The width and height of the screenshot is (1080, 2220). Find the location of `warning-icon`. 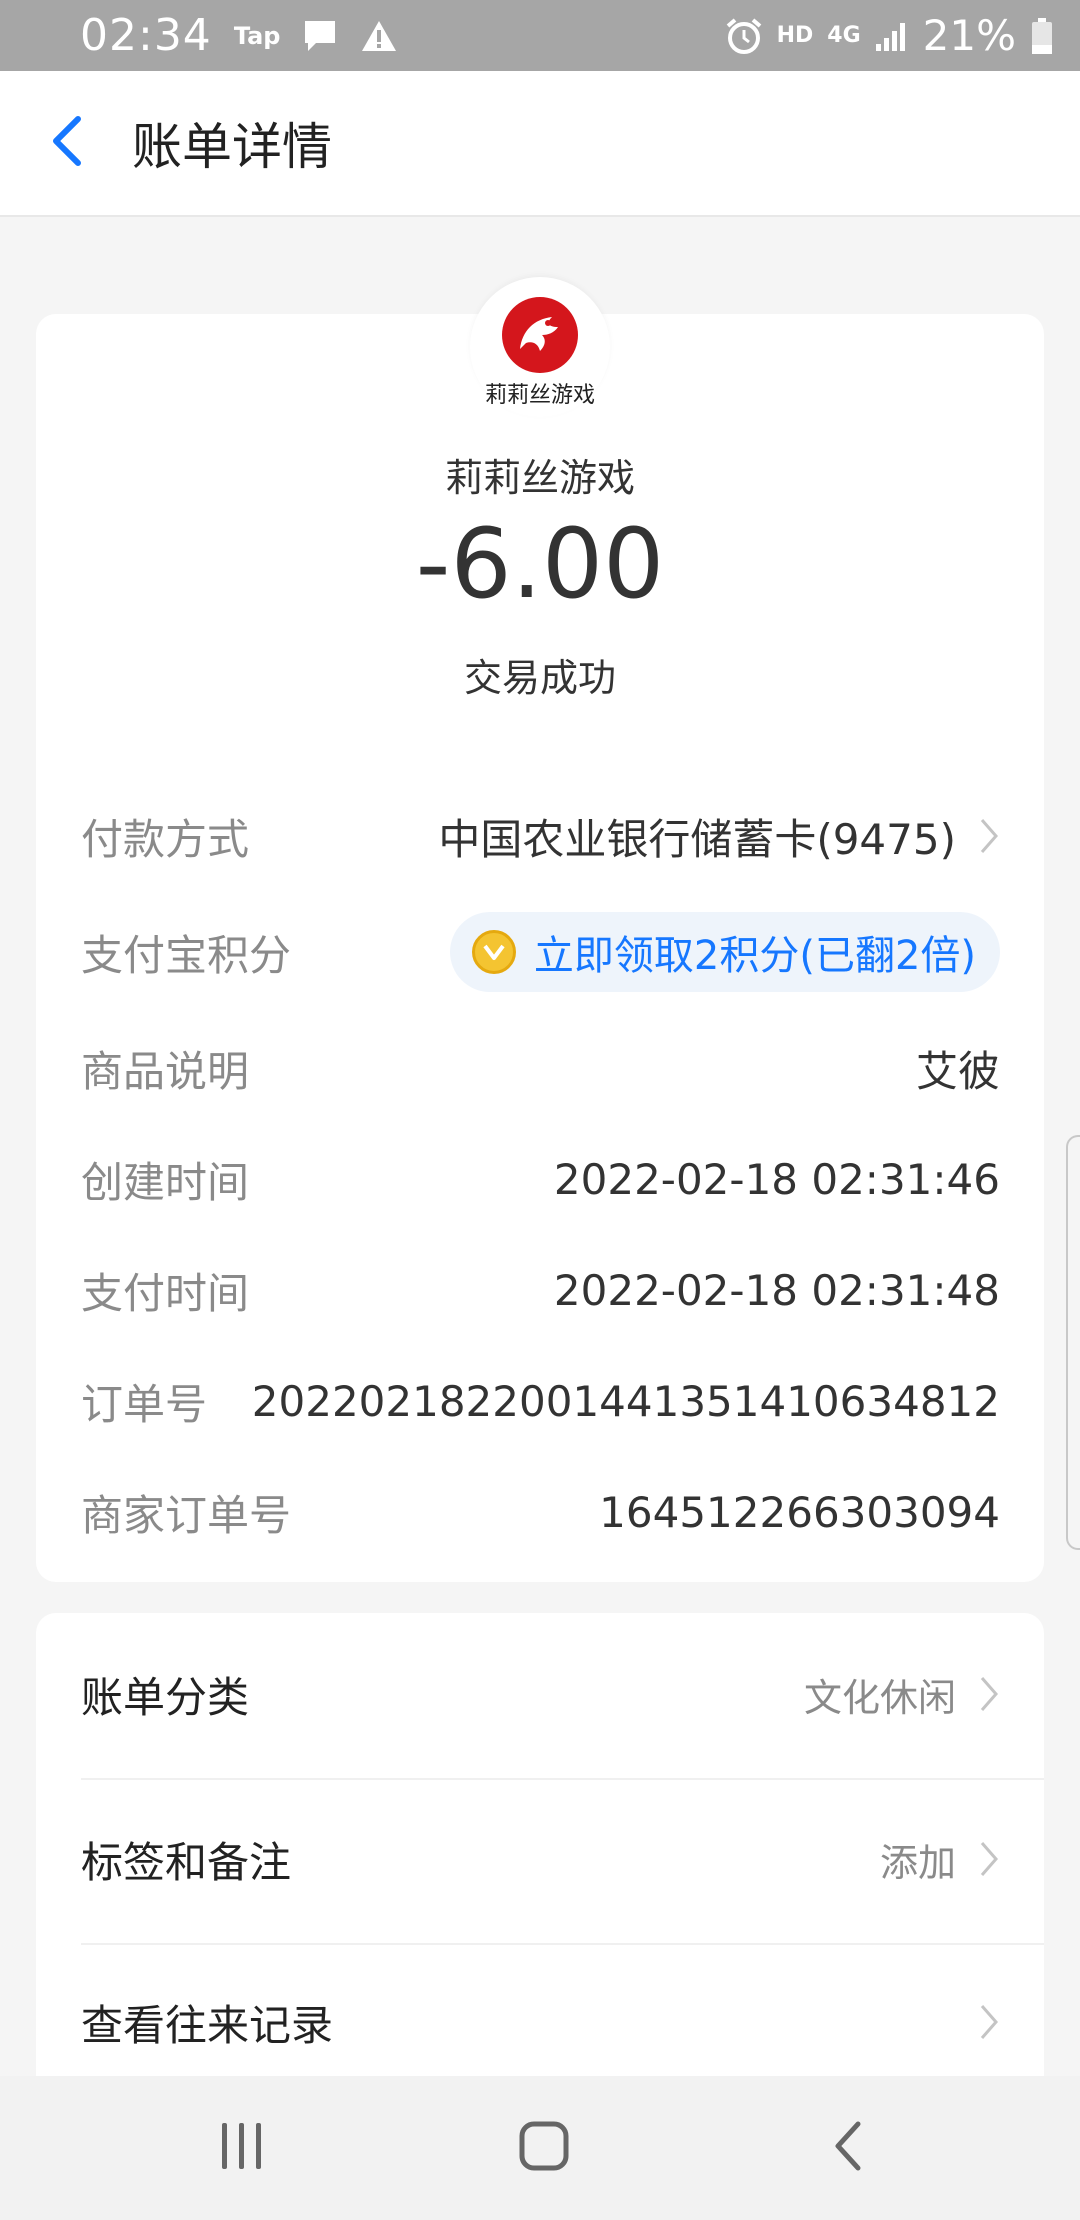

warning-icon is located at coordinates (379, 36).